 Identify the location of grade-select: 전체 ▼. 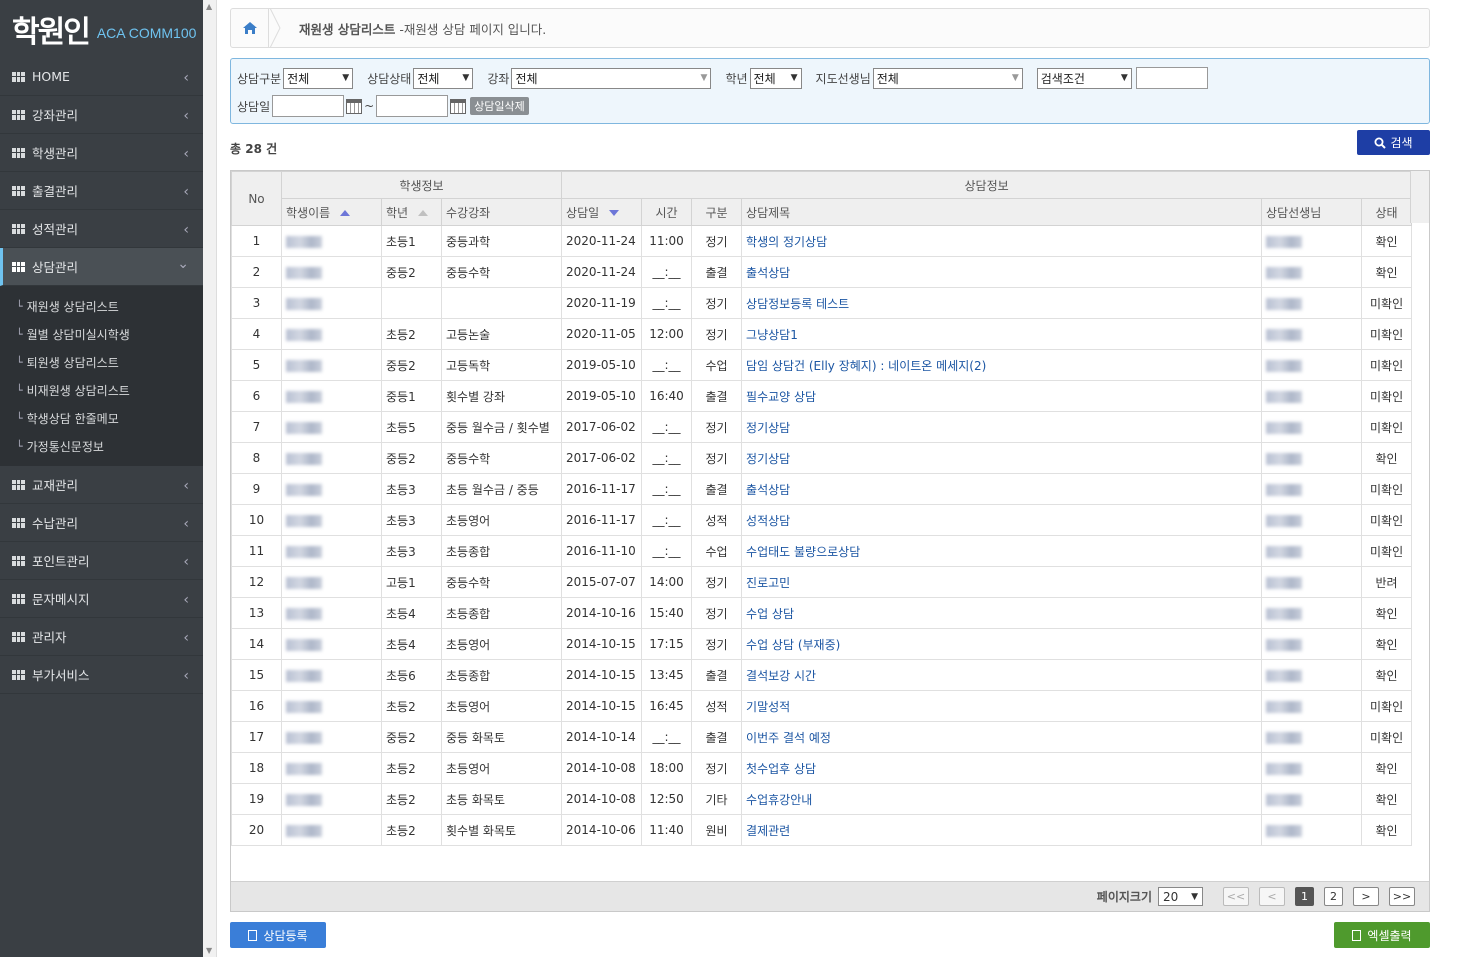
(775, 78).